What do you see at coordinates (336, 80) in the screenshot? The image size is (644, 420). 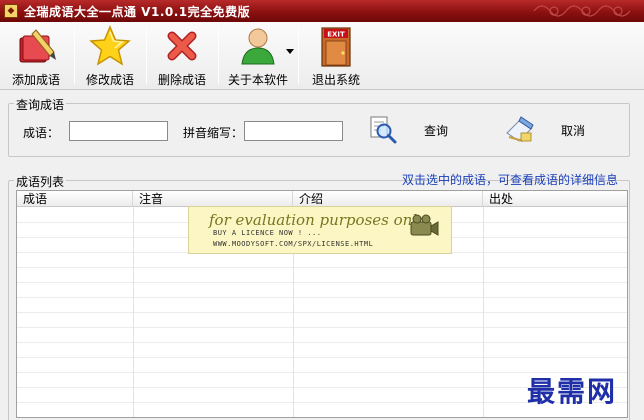 I see `exit-system-label: 退出系统` at bounding box center [336, 80].